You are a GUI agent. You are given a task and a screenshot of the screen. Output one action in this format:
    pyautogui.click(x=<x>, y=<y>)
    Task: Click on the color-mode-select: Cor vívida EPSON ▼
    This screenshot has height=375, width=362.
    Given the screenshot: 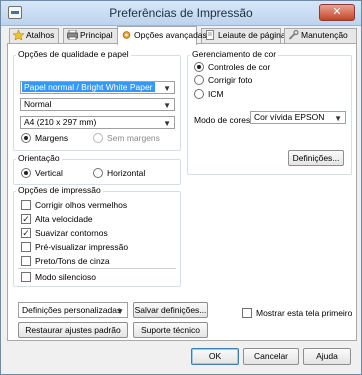 What is the action you would take?
    pyautogui.click(x=298, y=117)
    